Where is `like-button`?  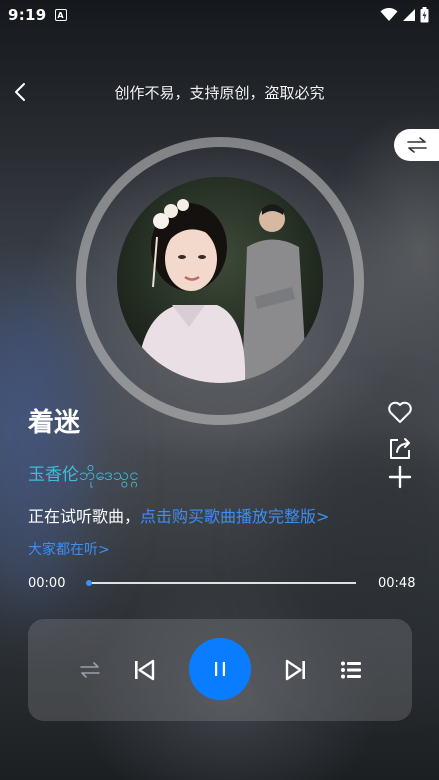
like-button is located at coordinates (400, 412).